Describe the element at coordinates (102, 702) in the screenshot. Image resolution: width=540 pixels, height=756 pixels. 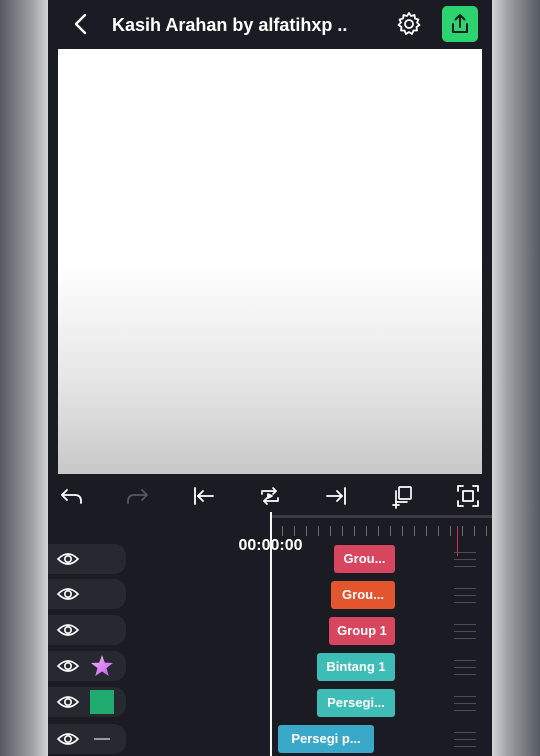
I see `rectangle-thumbnail` at that location.